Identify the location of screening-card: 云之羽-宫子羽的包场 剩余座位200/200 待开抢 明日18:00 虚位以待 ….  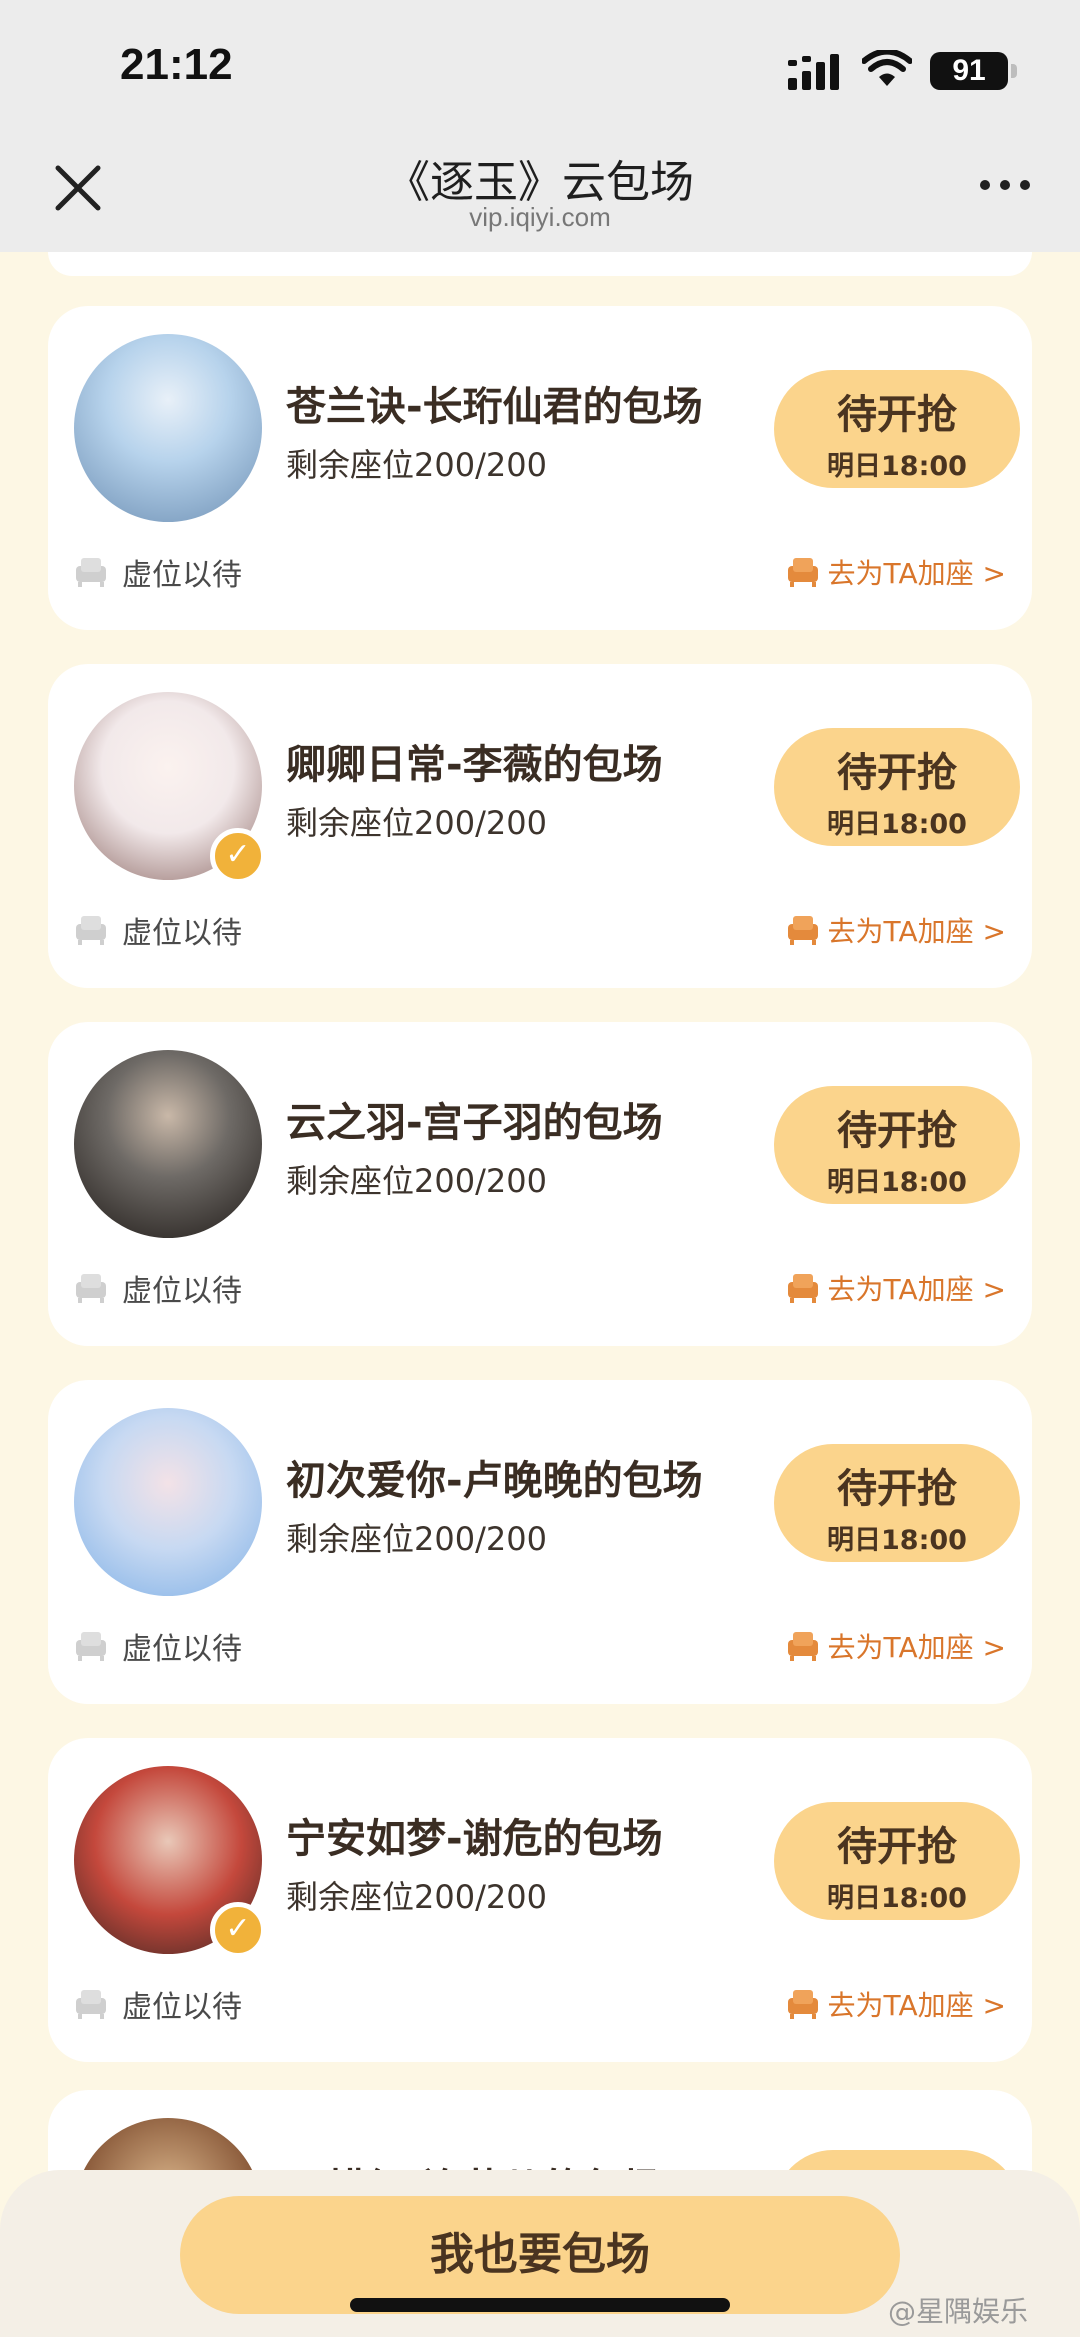
(540, 1184).